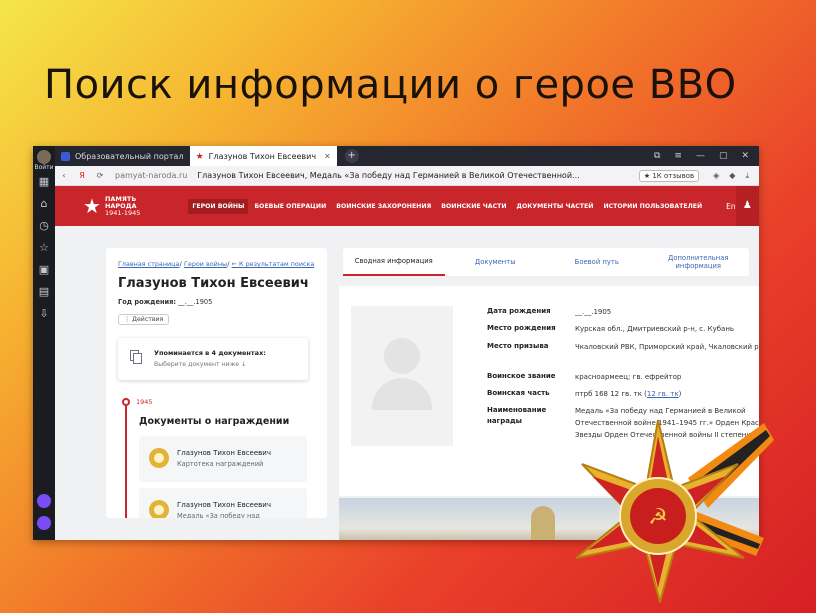  I want to click on detail-value: __.__.1905, so click(593, 312).